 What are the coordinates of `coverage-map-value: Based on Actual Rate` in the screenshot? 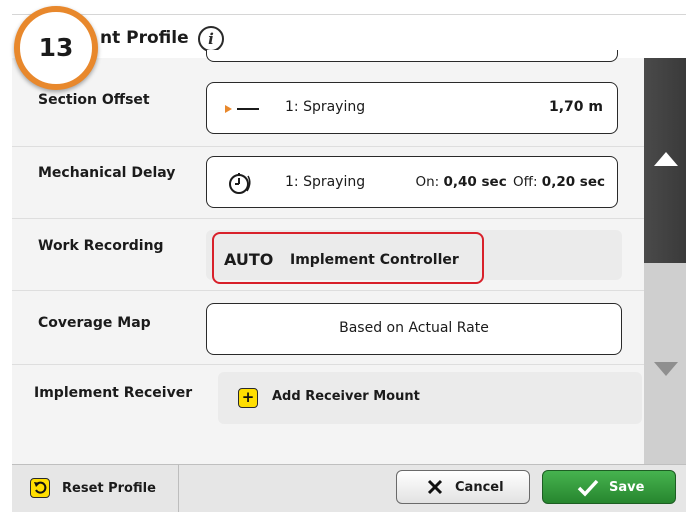 It's located at (414, 328).